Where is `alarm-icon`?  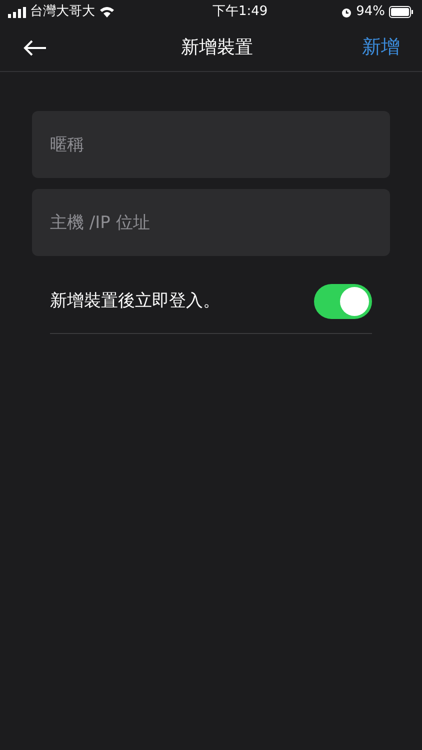
alarm-icon is located at coordinates (346, 12).